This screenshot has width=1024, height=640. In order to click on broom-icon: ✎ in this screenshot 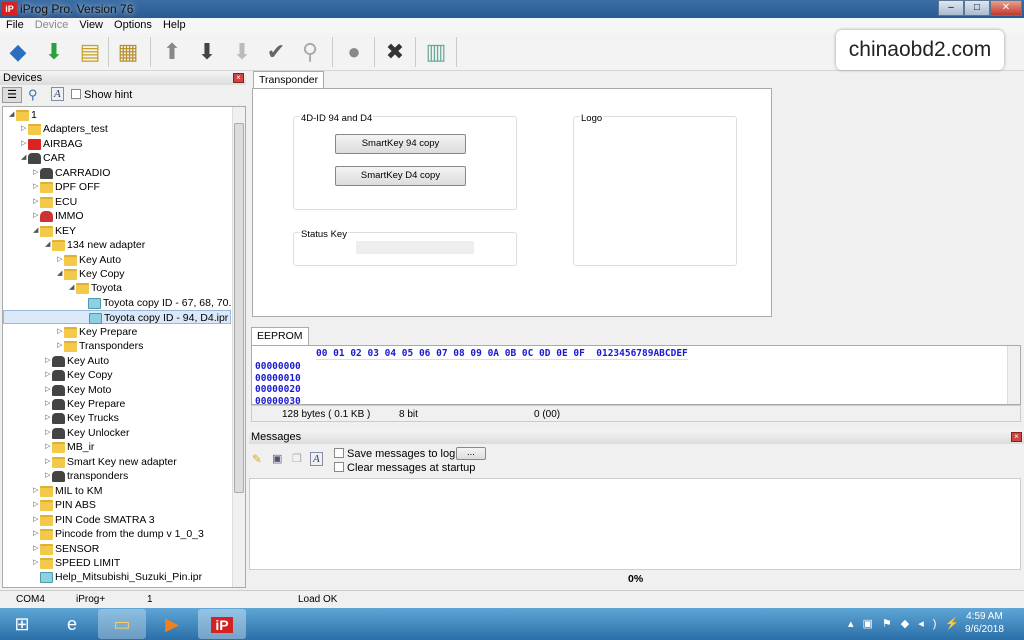, I will do `click(257, 459)`.